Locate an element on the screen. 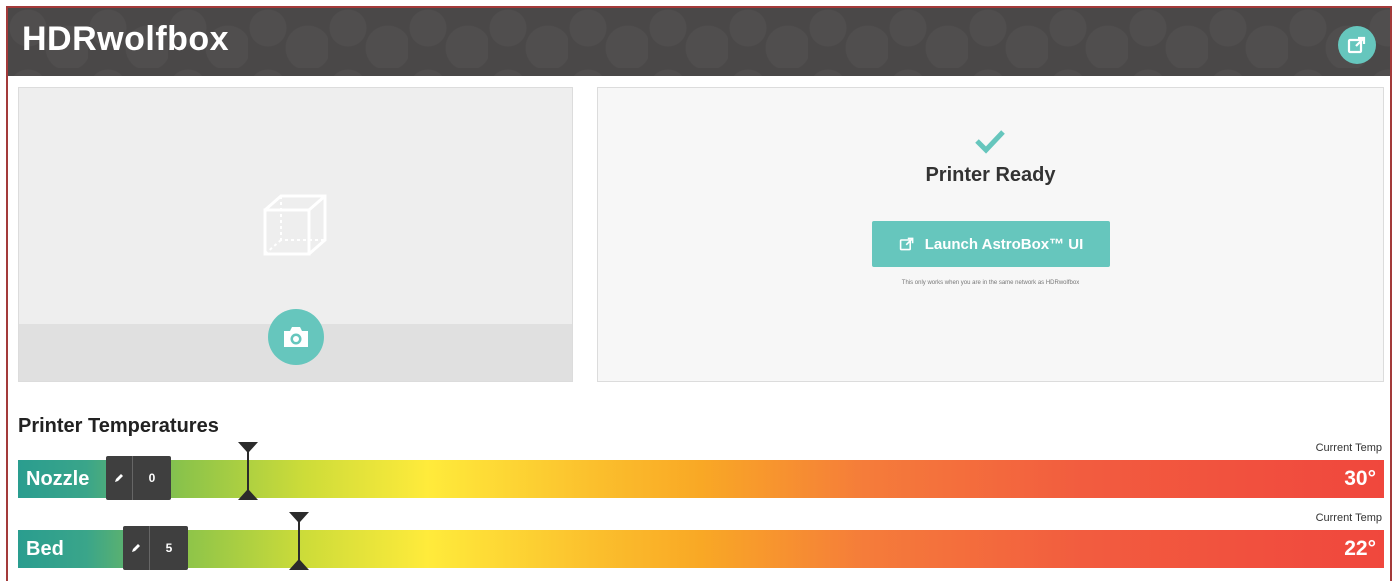  app-title: HDRwolfbox is located at coordinates (126, 39).